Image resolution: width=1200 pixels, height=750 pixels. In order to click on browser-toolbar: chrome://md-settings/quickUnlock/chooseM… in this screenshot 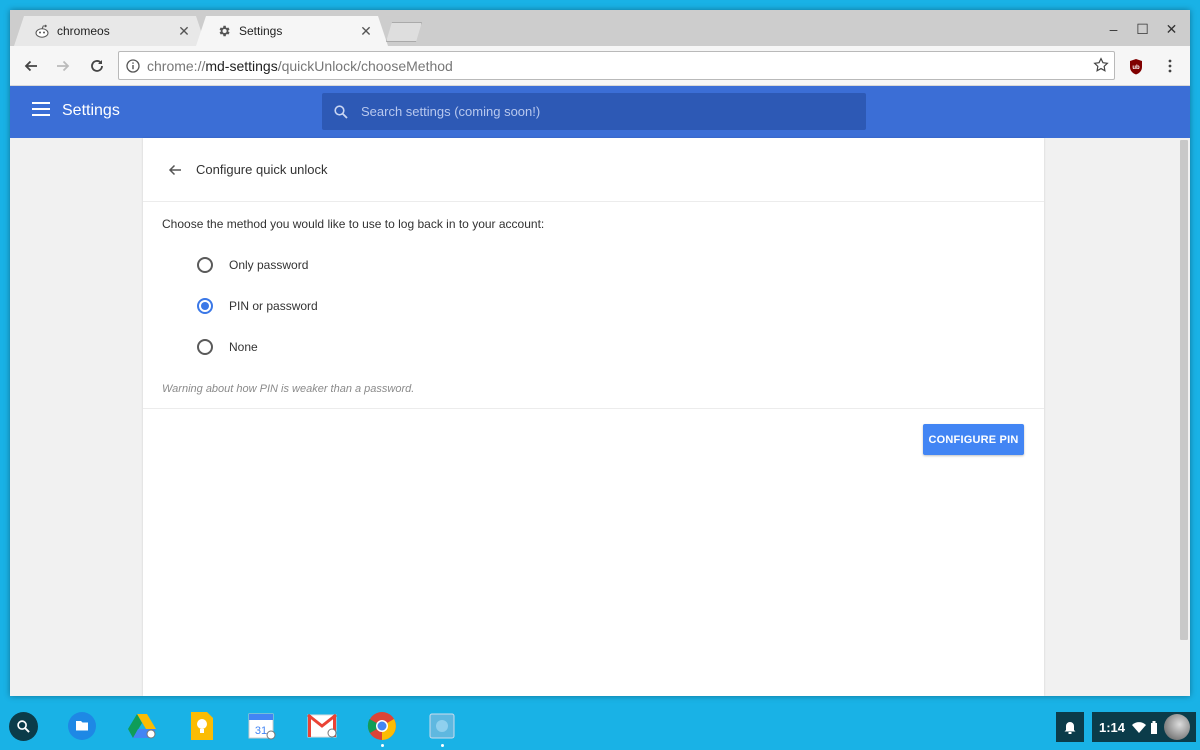, I will do `click(600, 66)`.